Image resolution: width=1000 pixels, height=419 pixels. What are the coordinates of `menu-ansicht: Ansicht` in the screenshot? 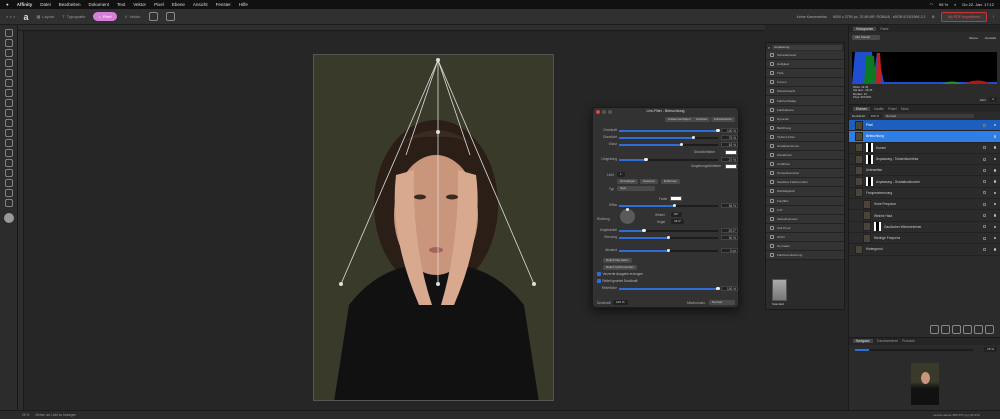 It's located at (200, 4).